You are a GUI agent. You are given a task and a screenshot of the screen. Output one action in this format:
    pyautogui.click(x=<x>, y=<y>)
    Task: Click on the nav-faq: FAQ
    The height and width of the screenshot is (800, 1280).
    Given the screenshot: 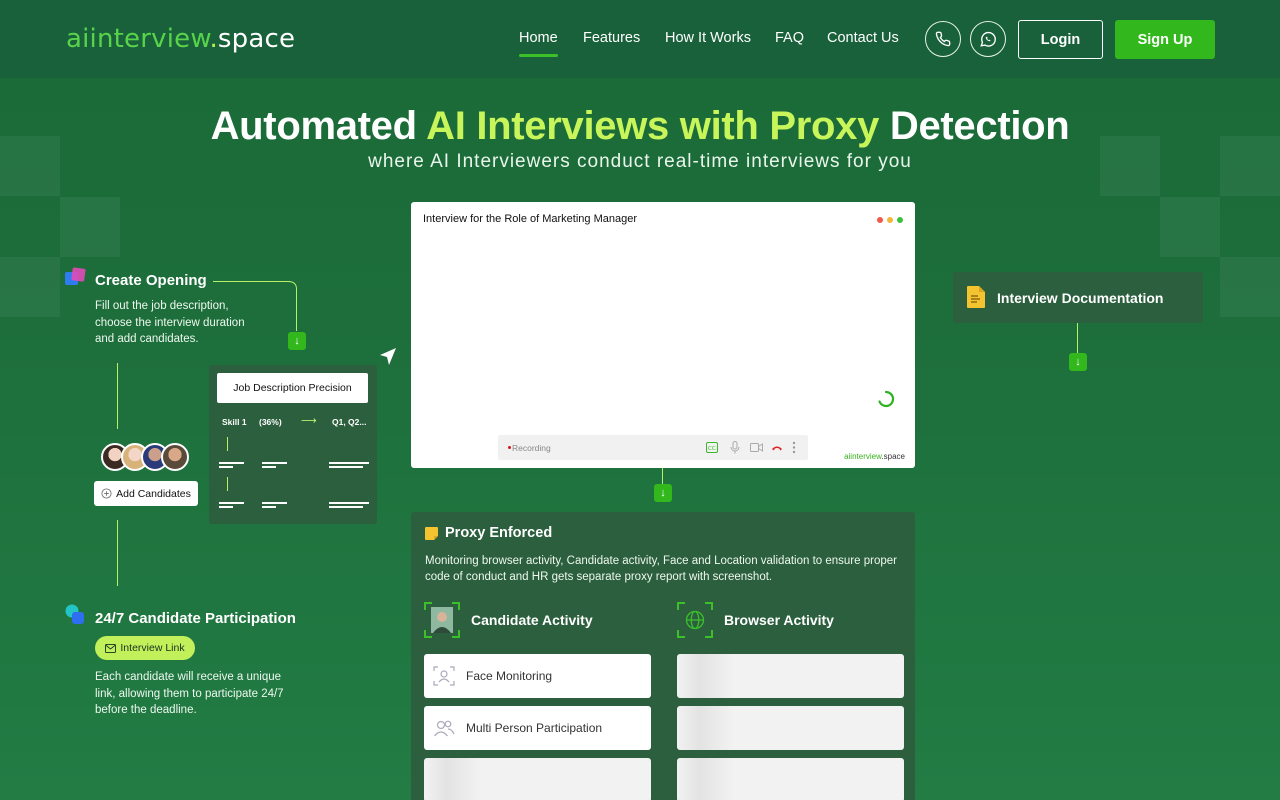 What is the action you would take?
    pyautogui.click(x=789, y=38)
    